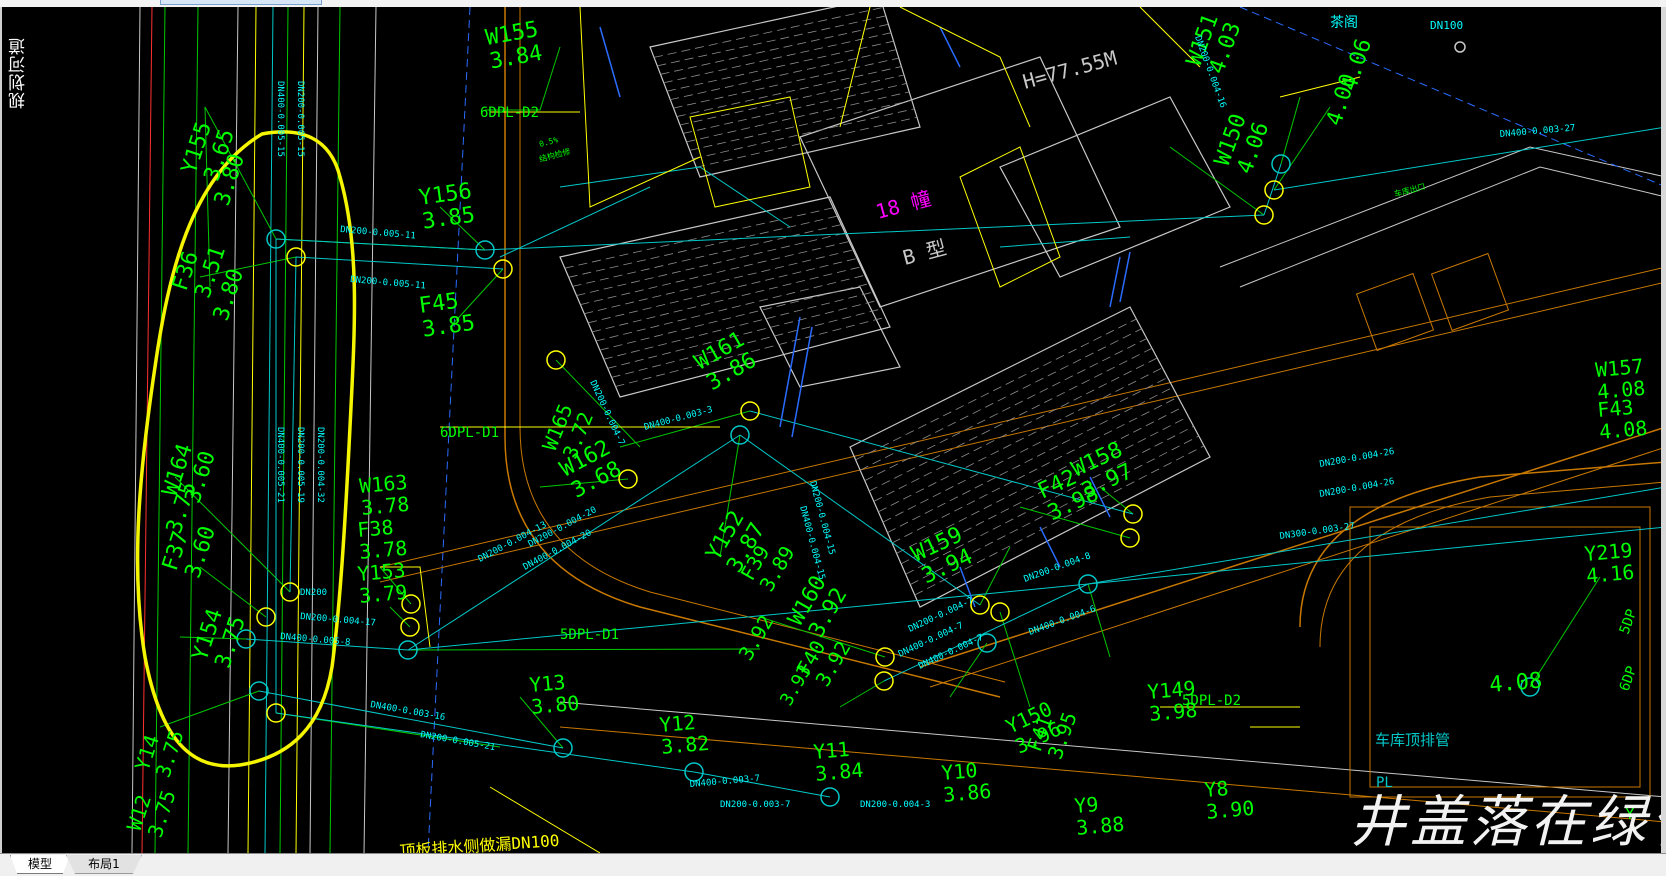 This screenshot has width=1666, height=876. What do you see at coordinates (606, 413) in the screenshot?
I see `pipe-tag: DN200-0.004-7` at bounding box center [606, 413].